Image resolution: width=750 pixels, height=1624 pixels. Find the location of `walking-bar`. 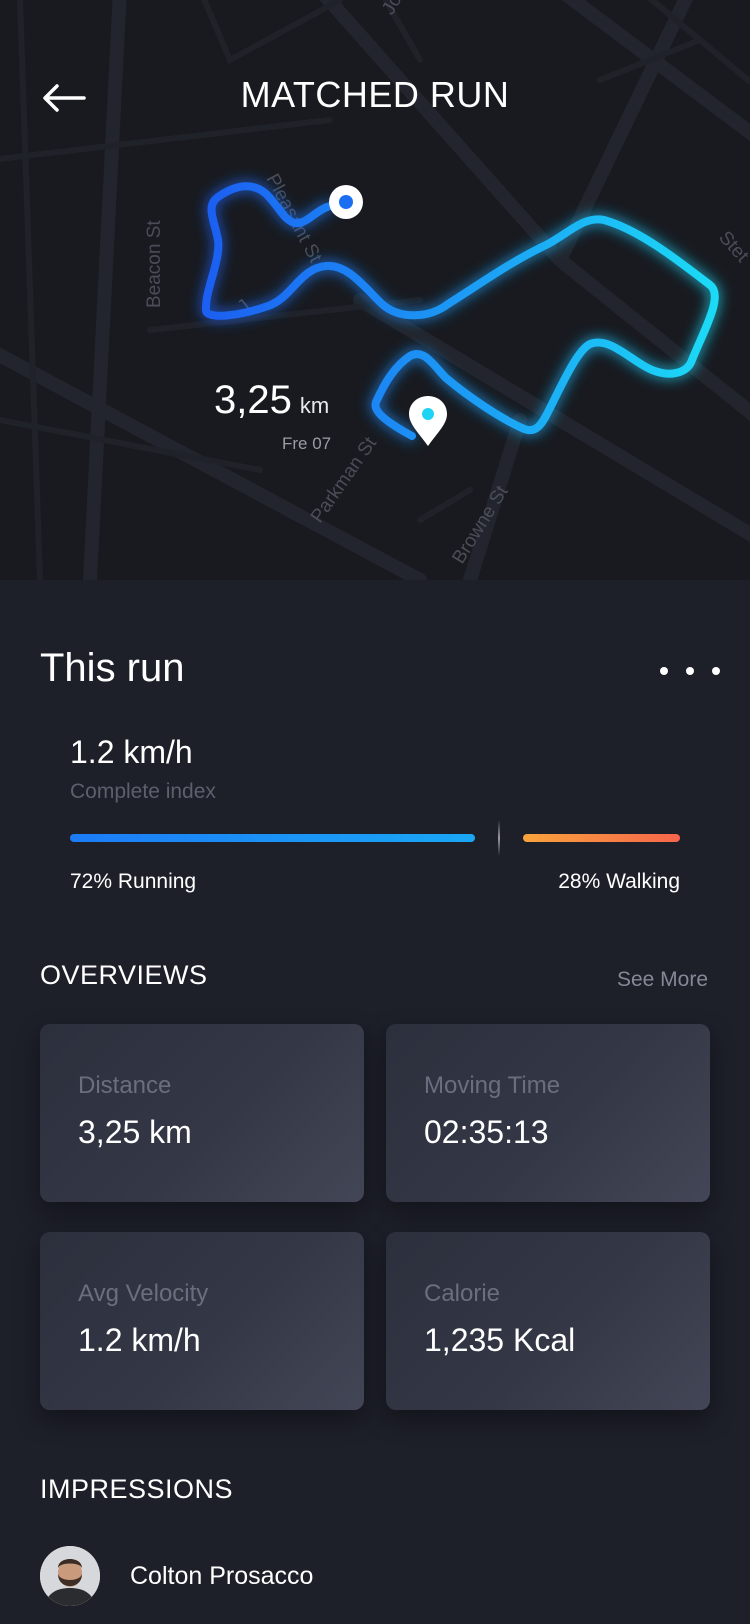

walking-bar is located at coordinates (601, 838).